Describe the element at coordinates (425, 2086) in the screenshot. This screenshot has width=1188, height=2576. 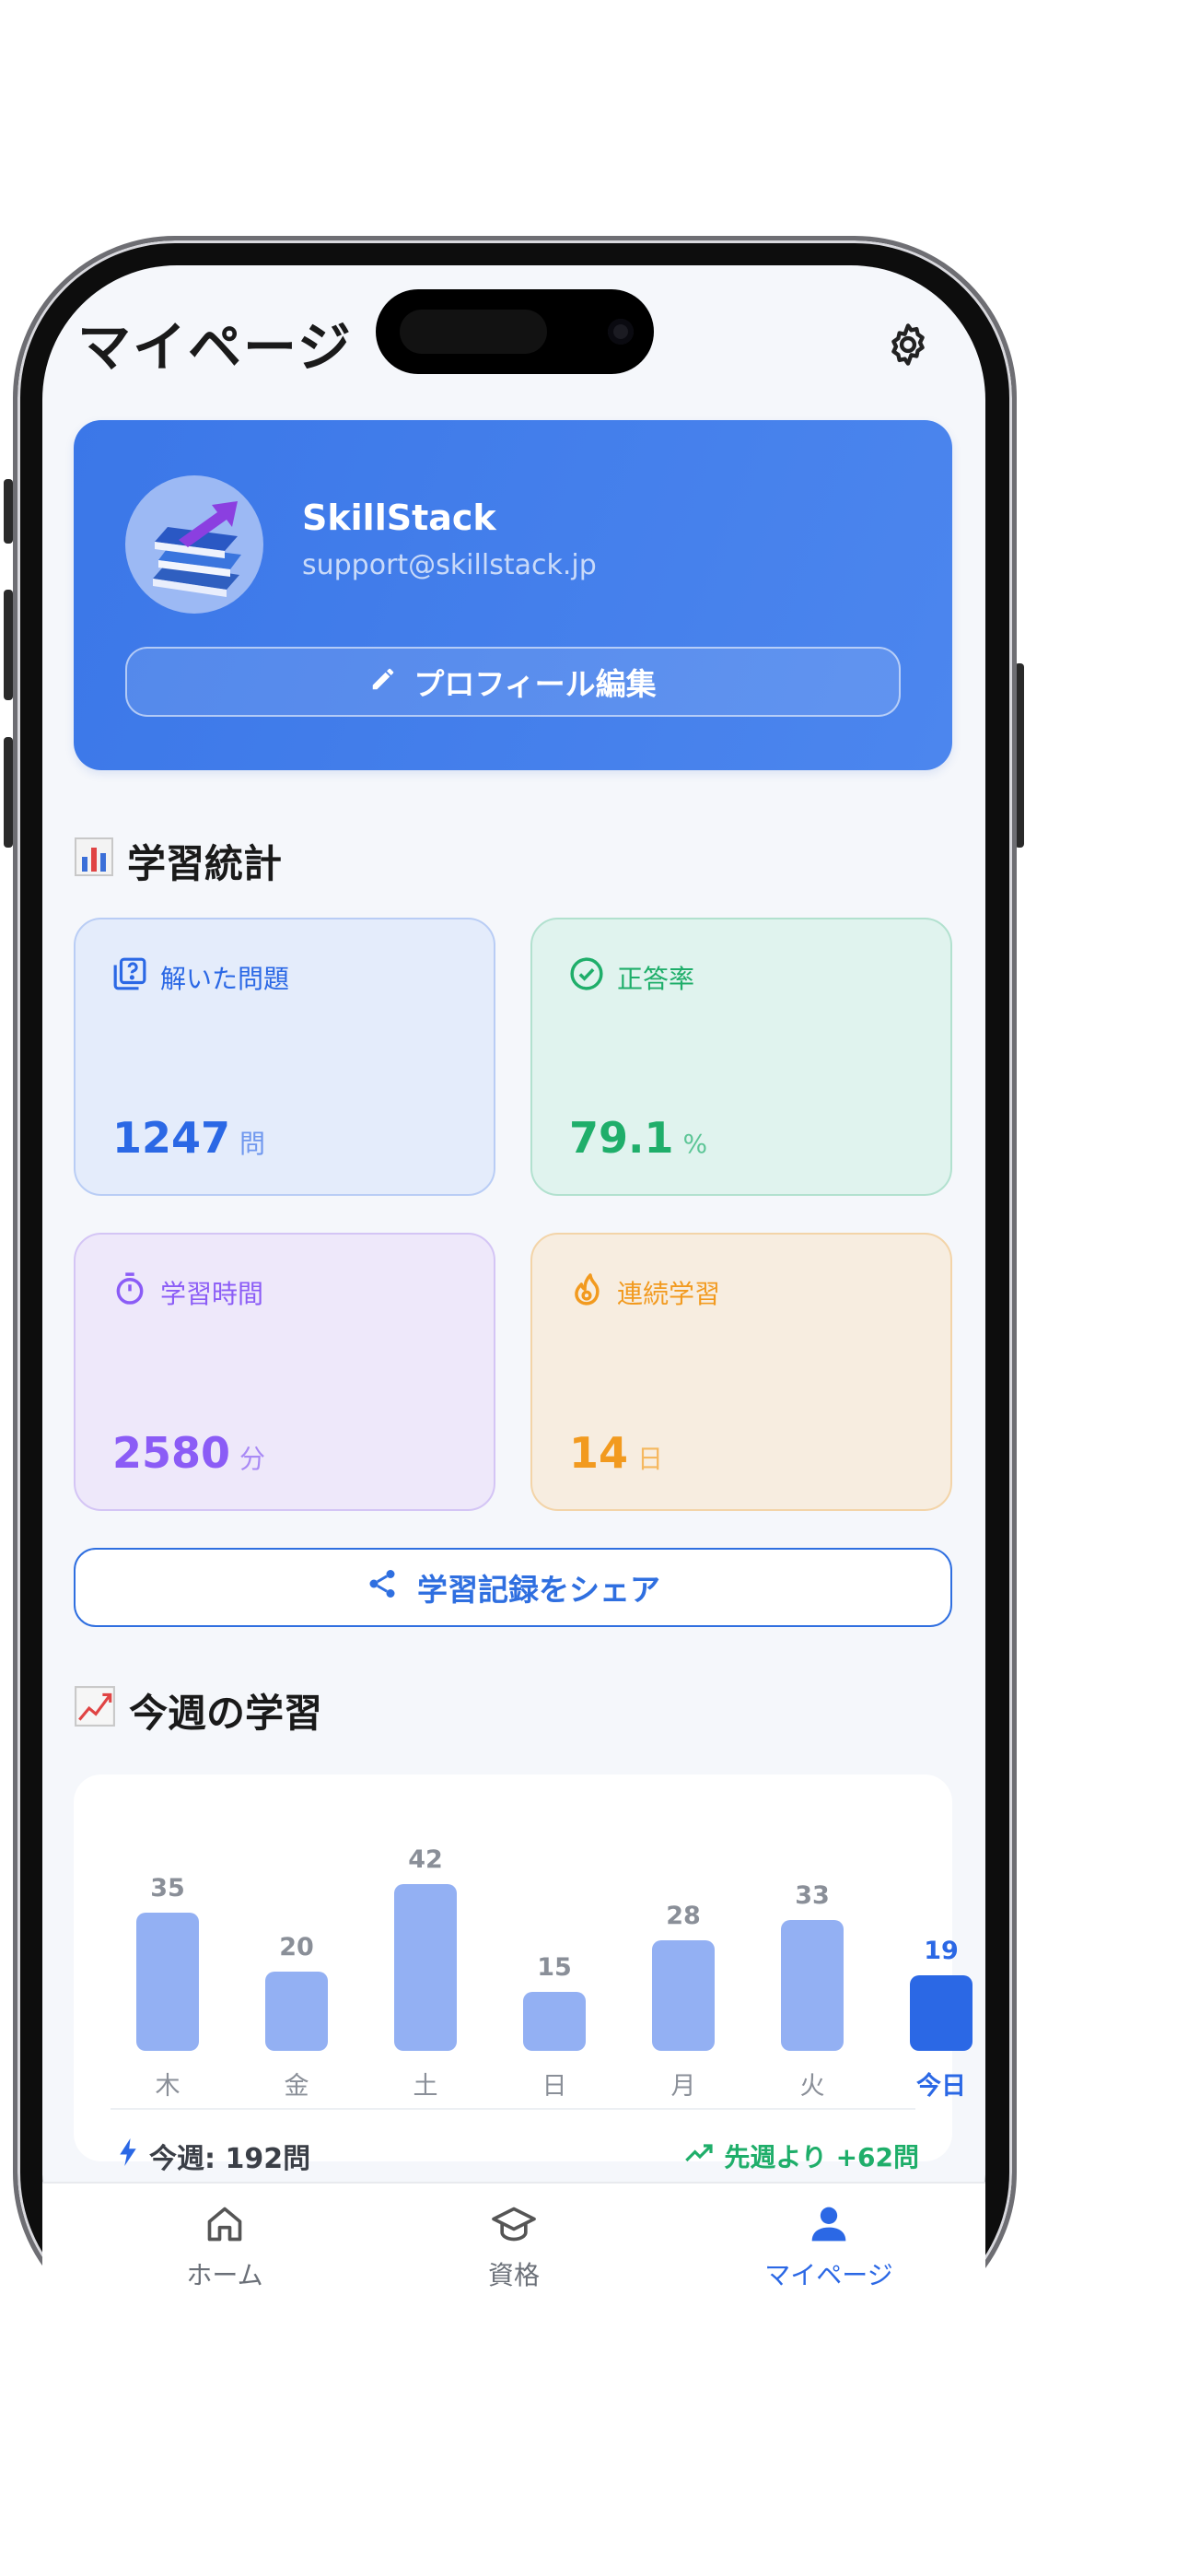
I see `bar-day-label: 土` at that location.